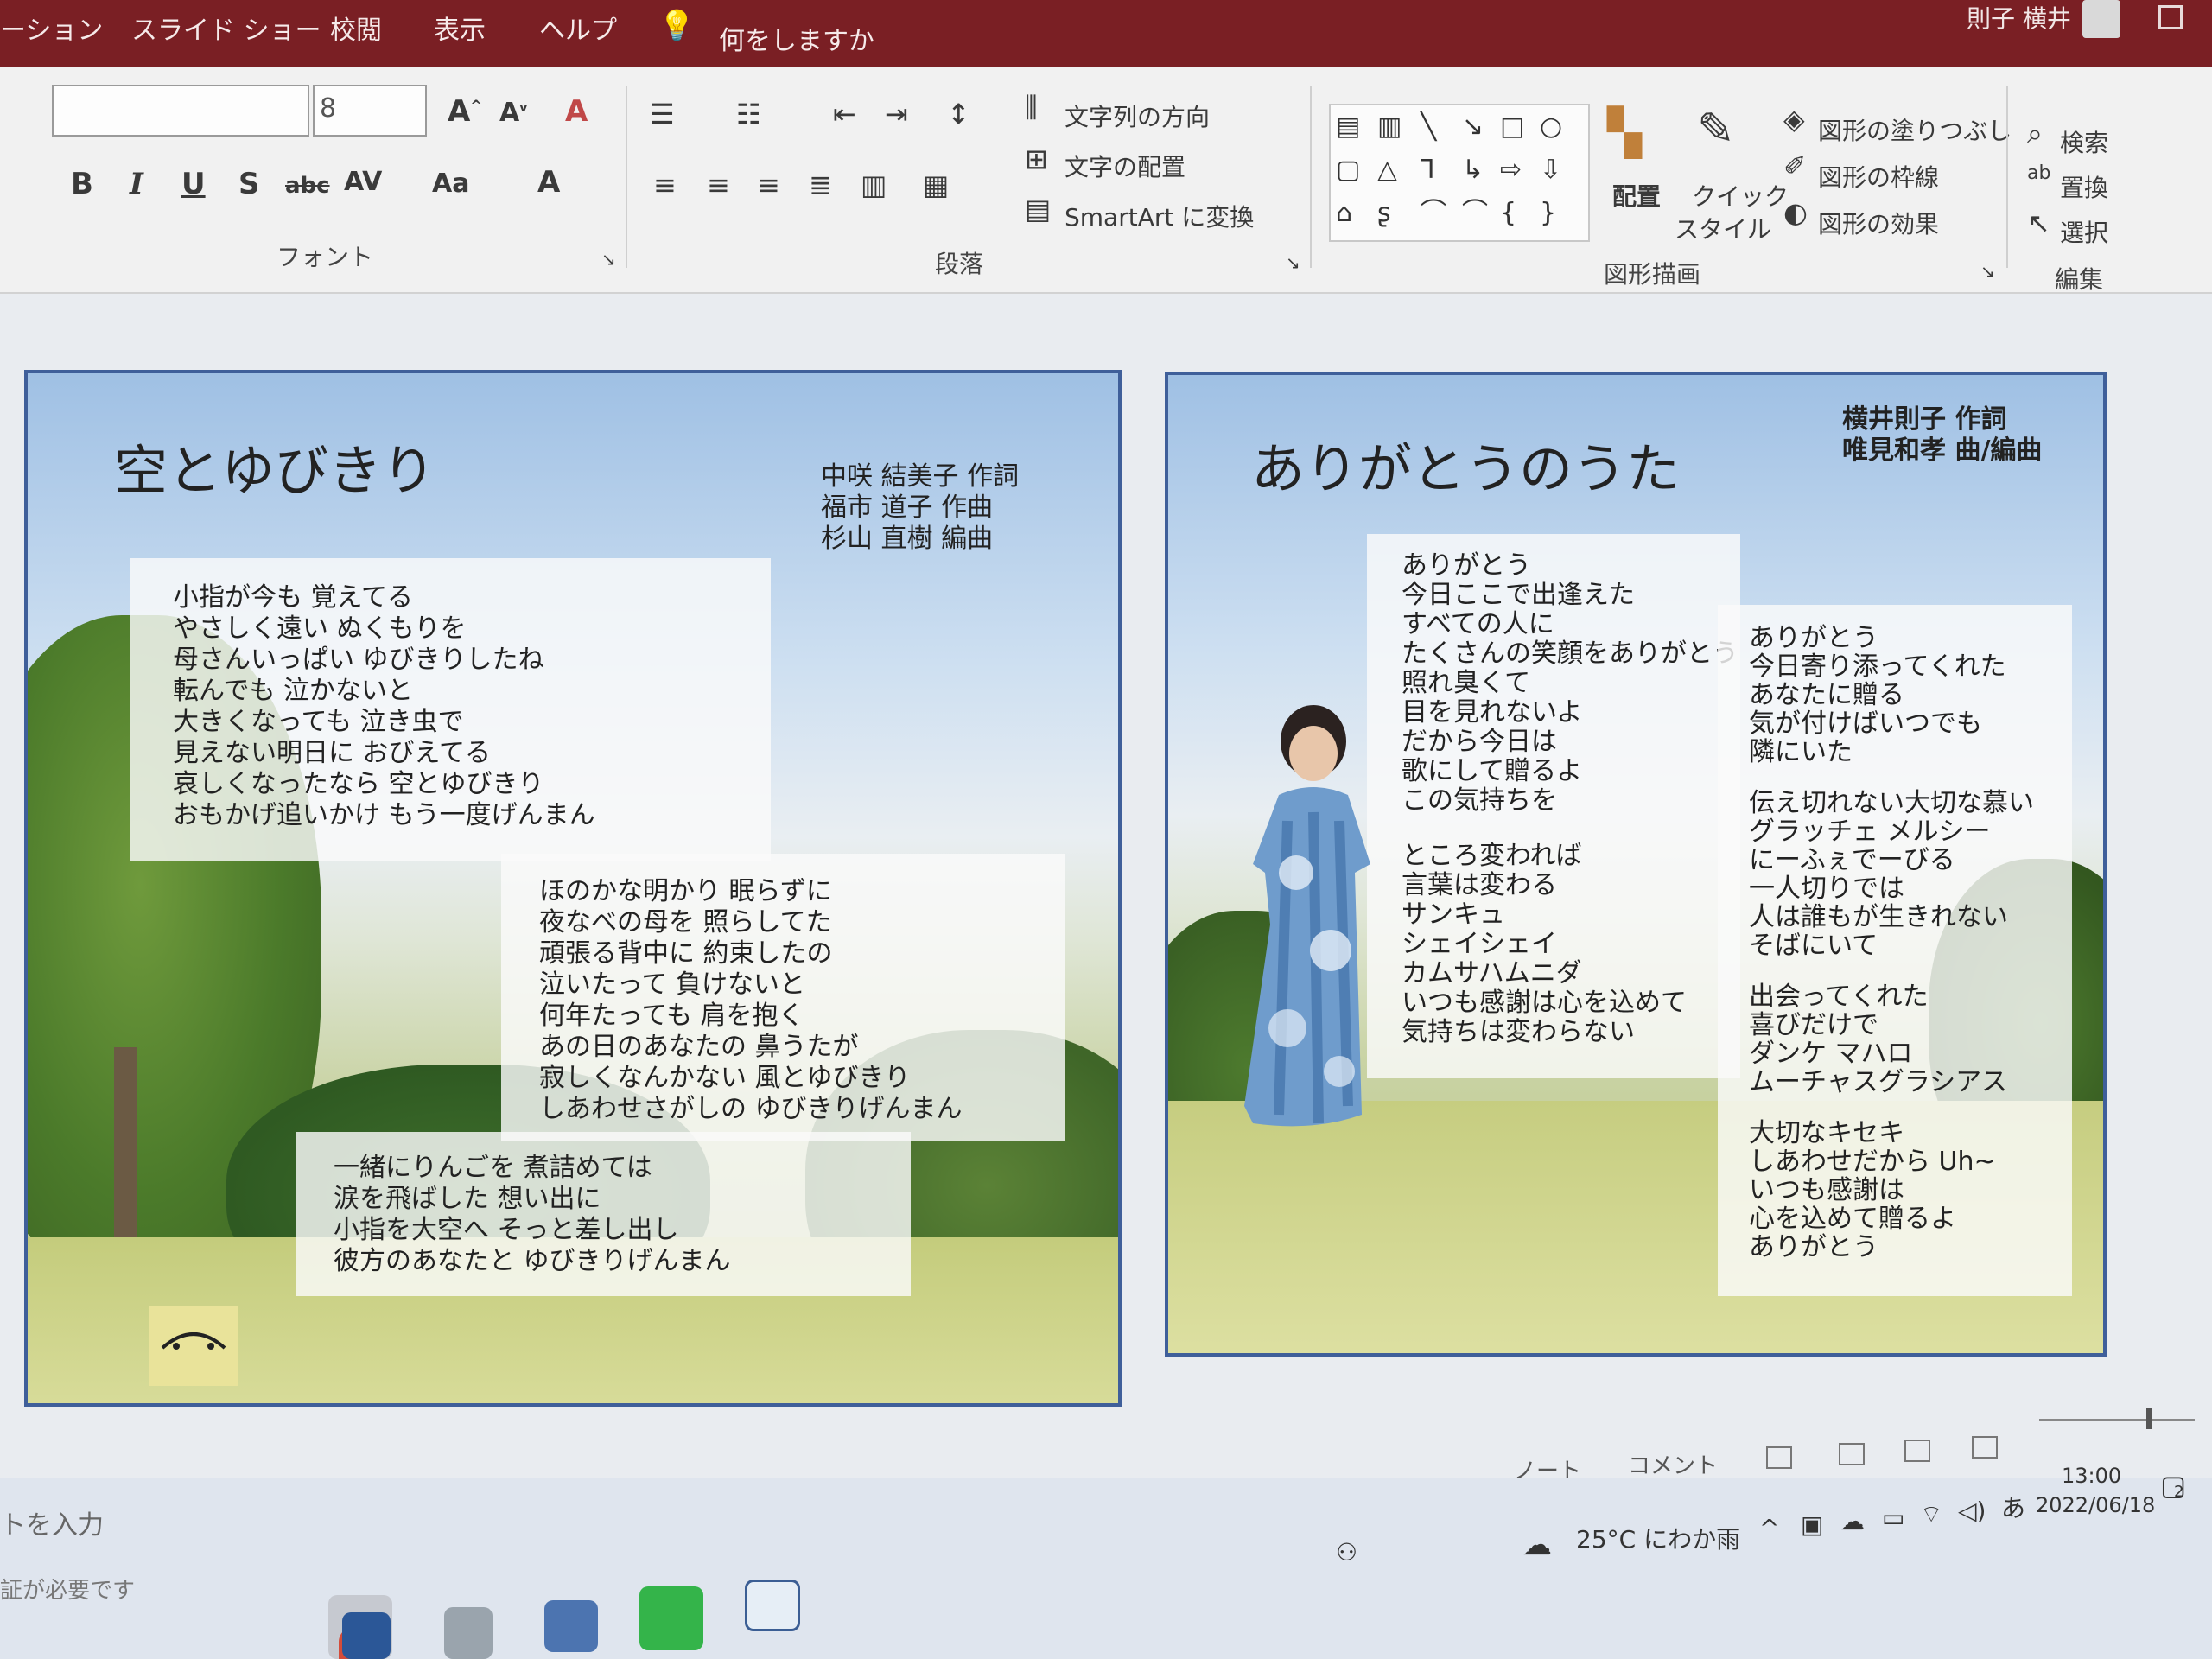 The image size is (2212, 1659). What do you see at coordinates (1769, 1528) in the screenshot?
I see `chevron-up-icon: ^` at bounding box center [1769, 1528].